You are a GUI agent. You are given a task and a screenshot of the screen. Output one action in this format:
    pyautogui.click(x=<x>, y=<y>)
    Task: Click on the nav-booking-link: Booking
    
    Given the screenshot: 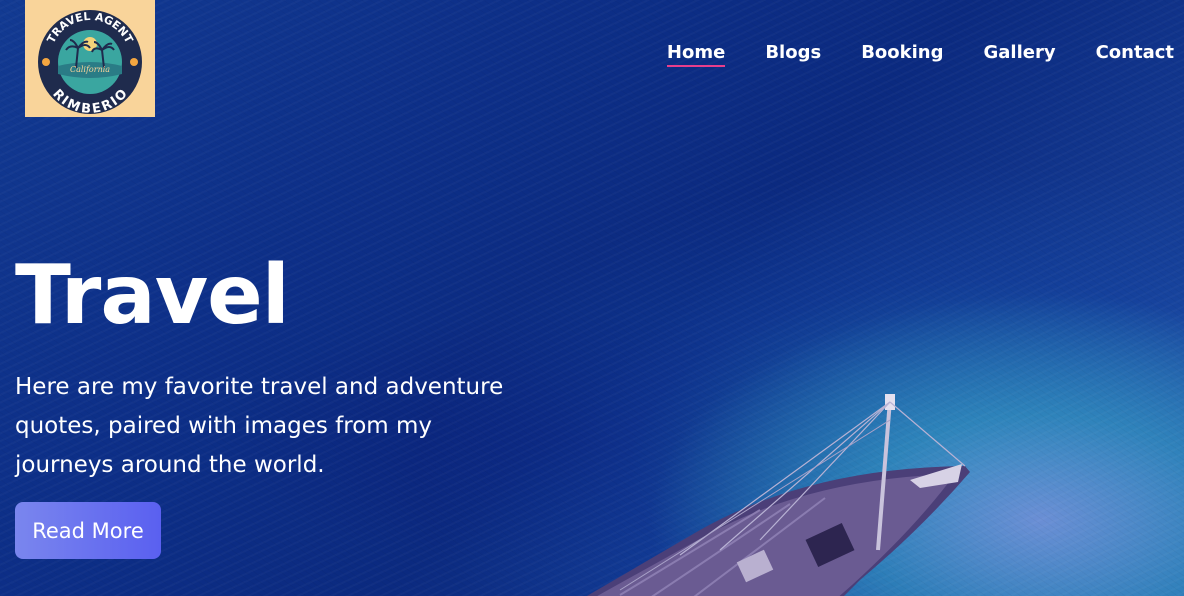 What is the action you would take?
    pyautogui.click(x=902, y=54)
    